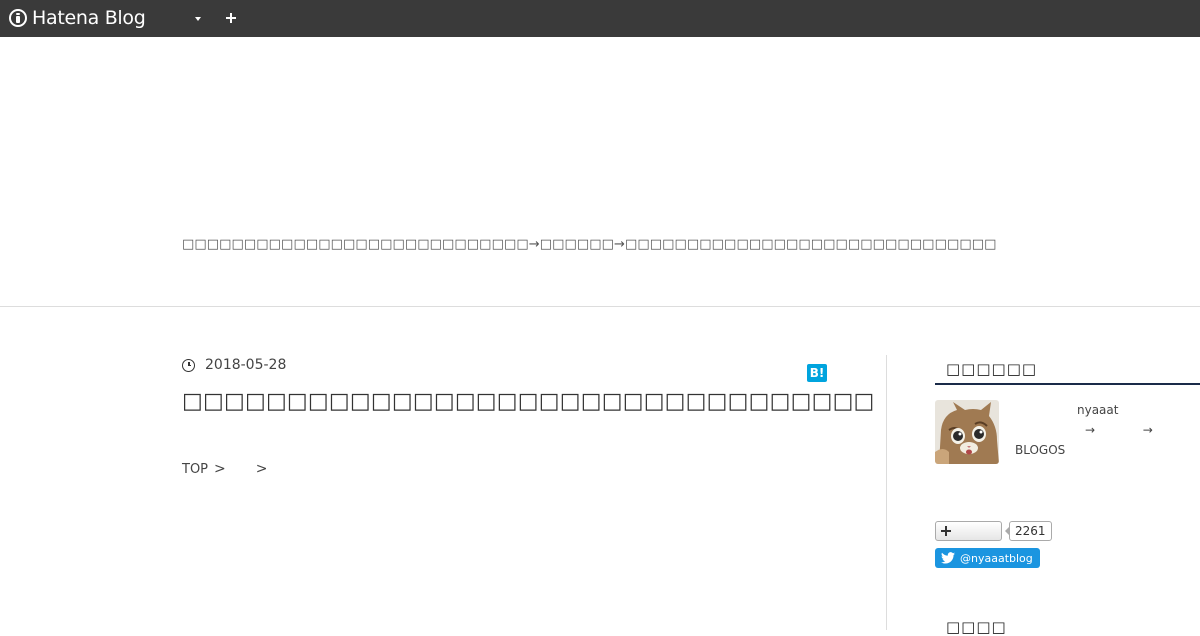 The width and height of the screenshot is (1200, 636). I want to click on cat-avatar-icon, so click(967, 432).